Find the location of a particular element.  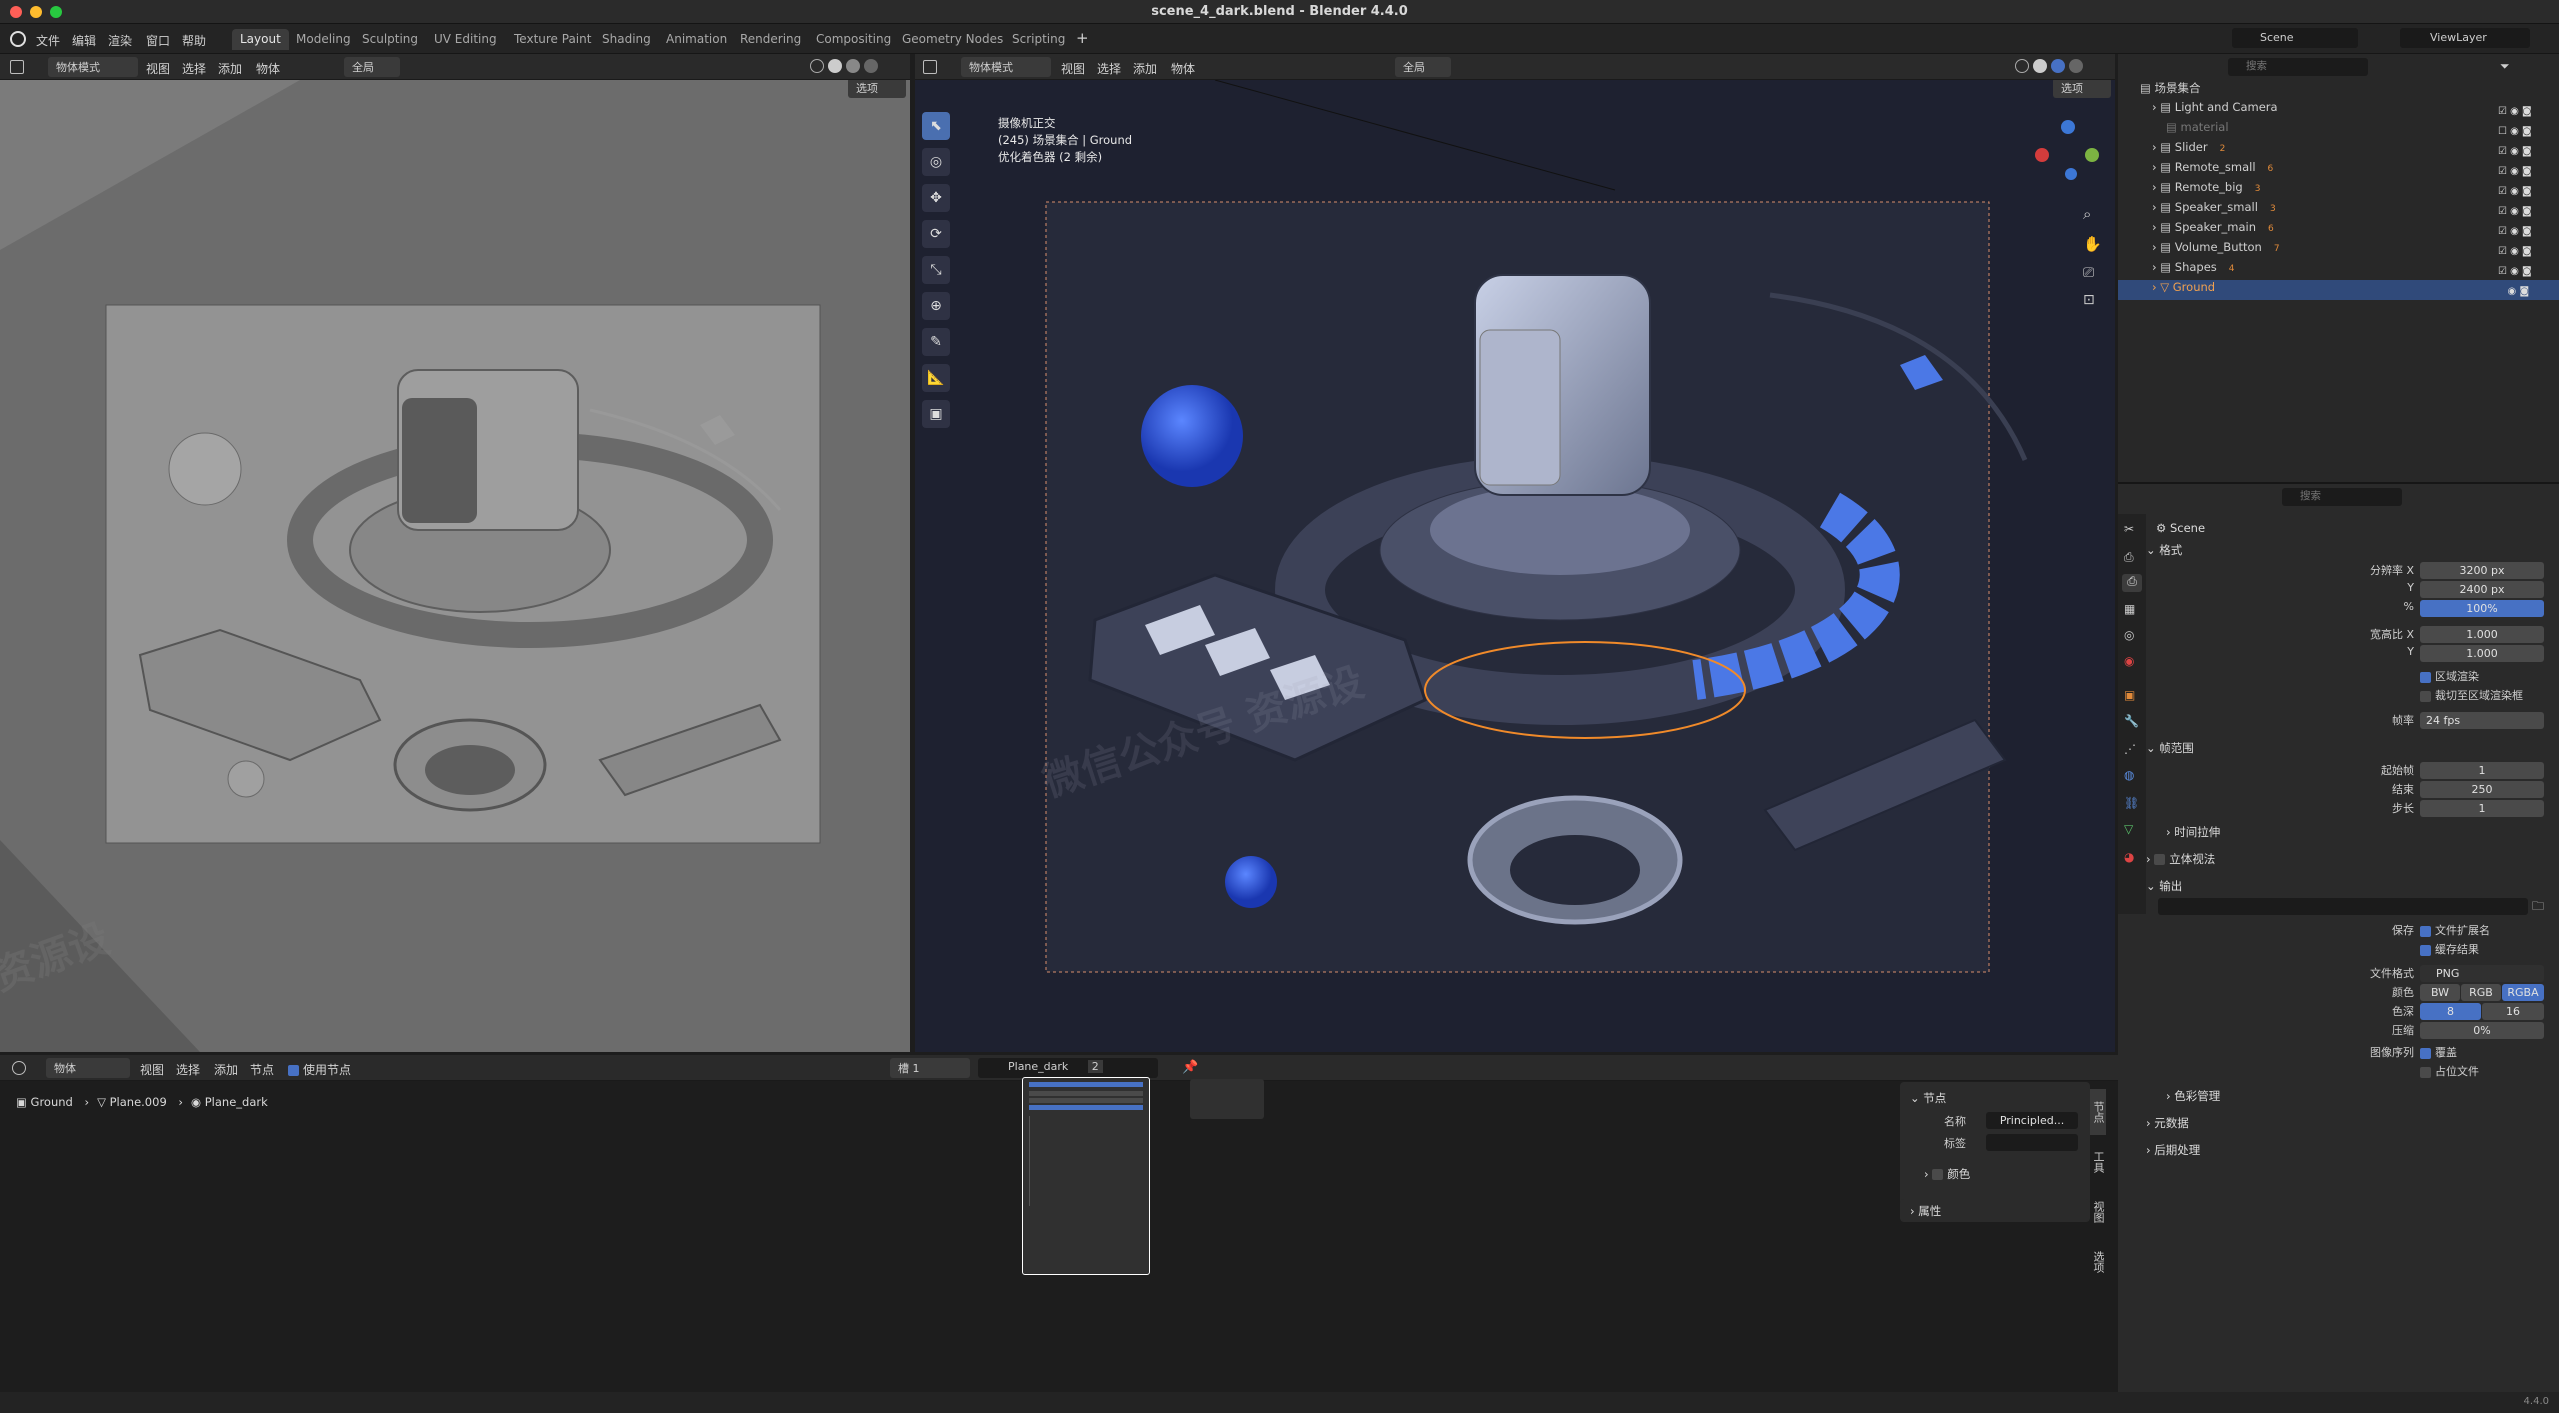

tab-compositing: Compositing is located at coordinates (853, 39).